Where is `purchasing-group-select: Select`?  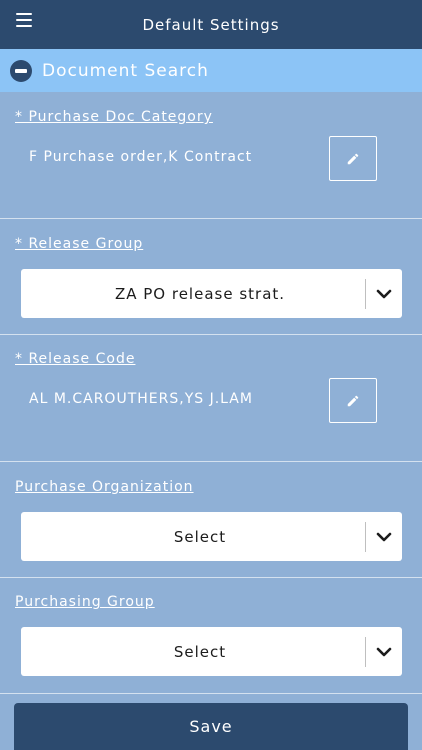
purchasing-group-select: Select is located at coordinates (211, 651).